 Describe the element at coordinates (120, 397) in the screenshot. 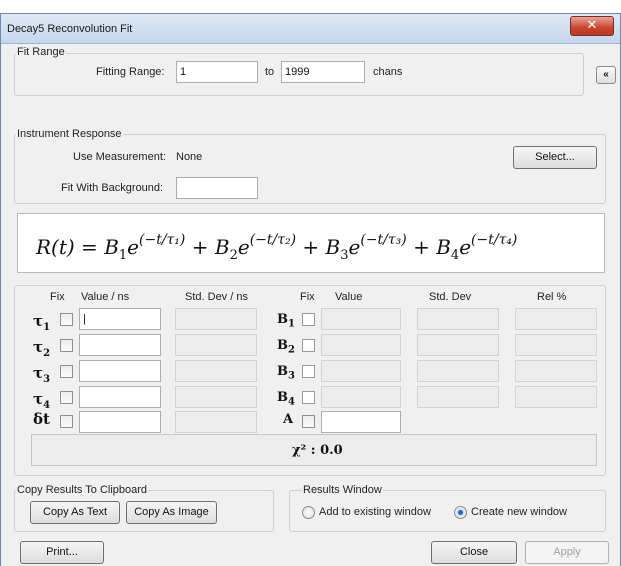

I see `tau-4-value-input` at that location.